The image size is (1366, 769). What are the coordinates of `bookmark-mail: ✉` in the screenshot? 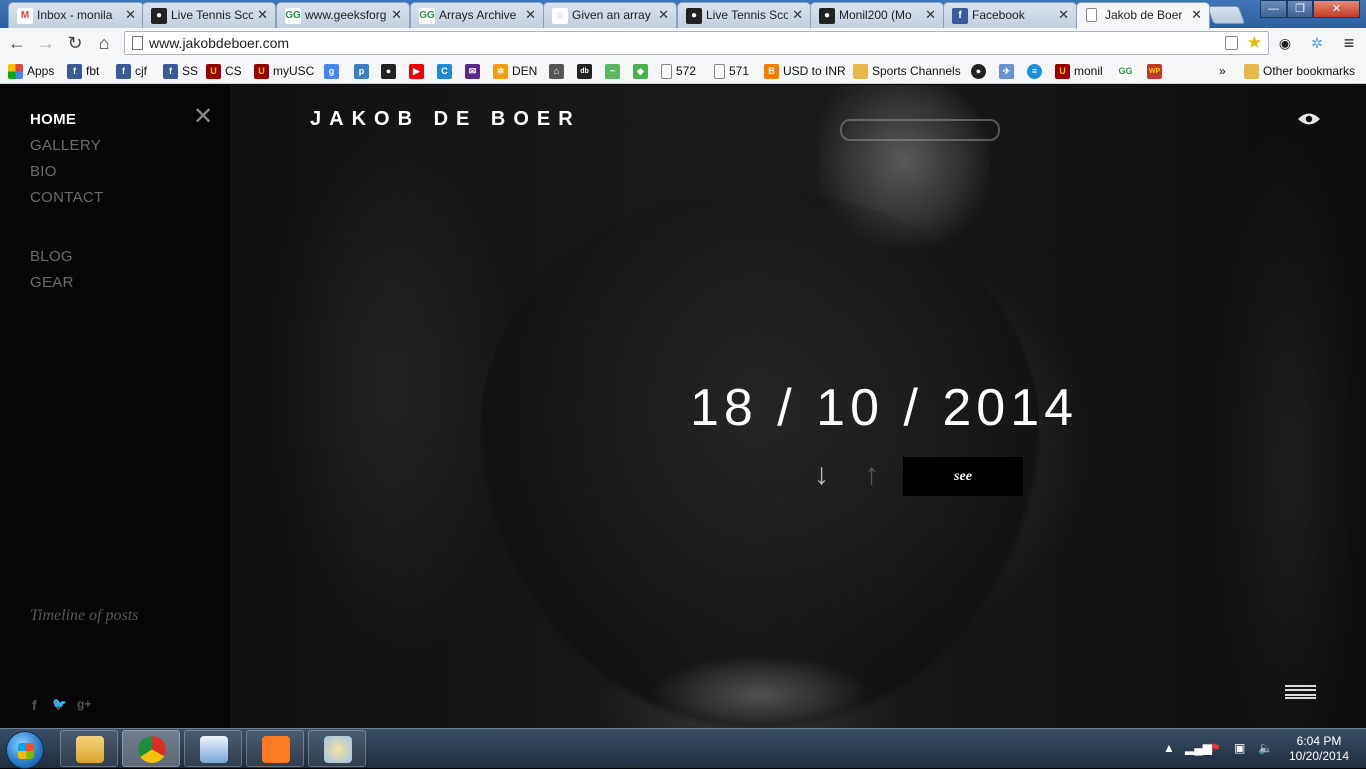 It's located at (474, 71).